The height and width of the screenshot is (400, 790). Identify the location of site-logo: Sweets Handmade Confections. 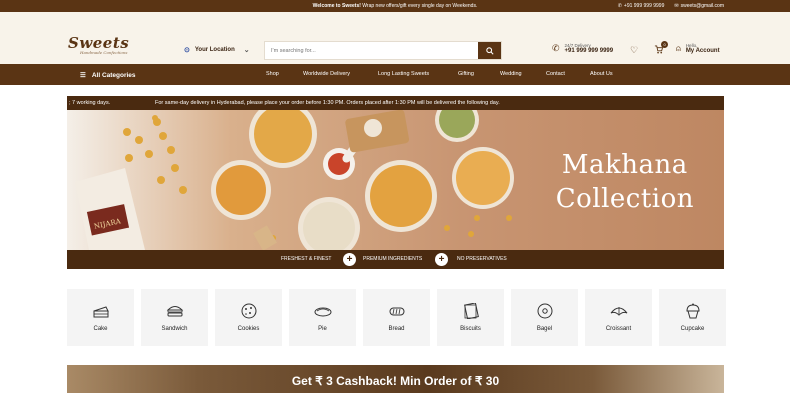
(100, 47).